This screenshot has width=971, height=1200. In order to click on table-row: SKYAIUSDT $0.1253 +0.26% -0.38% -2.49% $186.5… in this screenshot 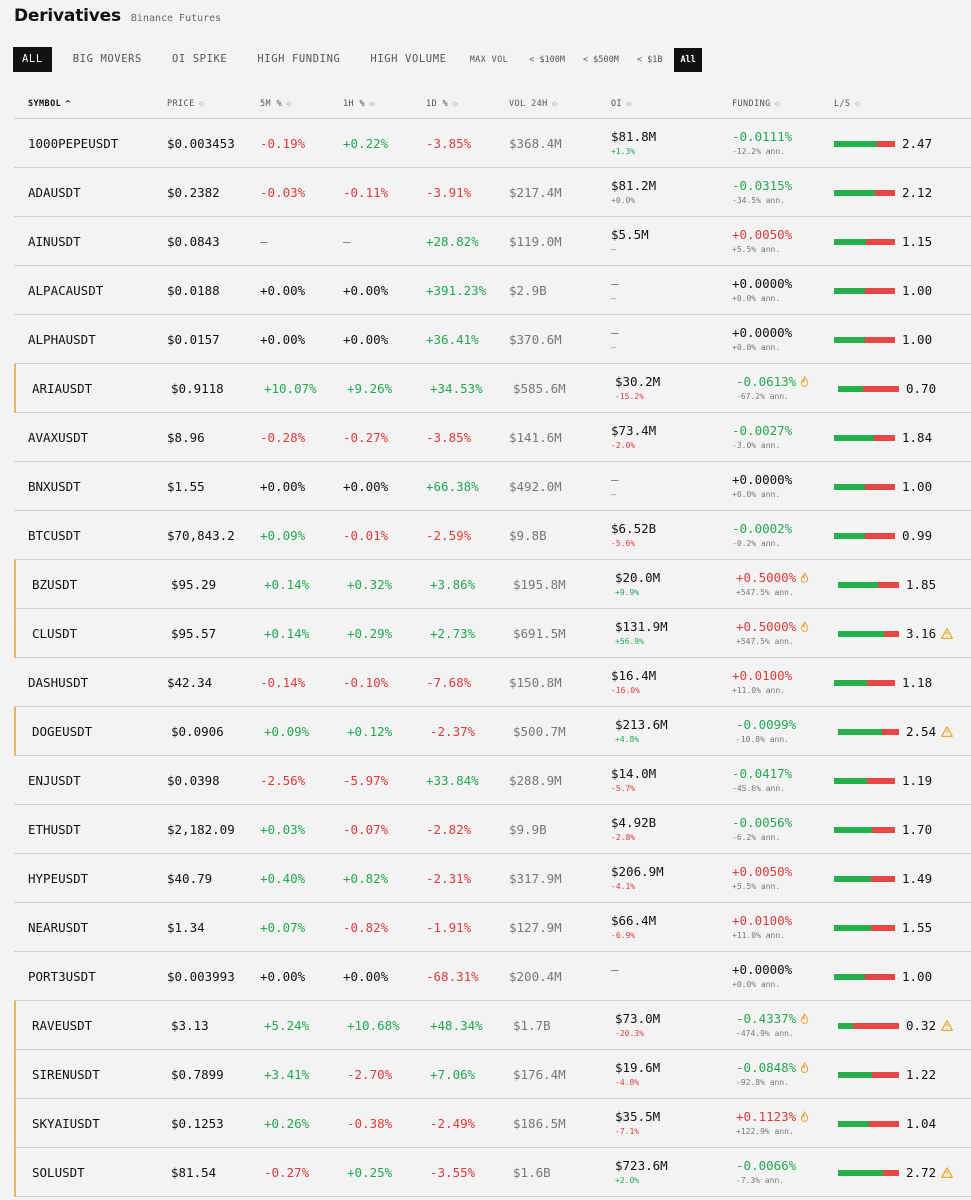, I will do `click(492, 1123)`.